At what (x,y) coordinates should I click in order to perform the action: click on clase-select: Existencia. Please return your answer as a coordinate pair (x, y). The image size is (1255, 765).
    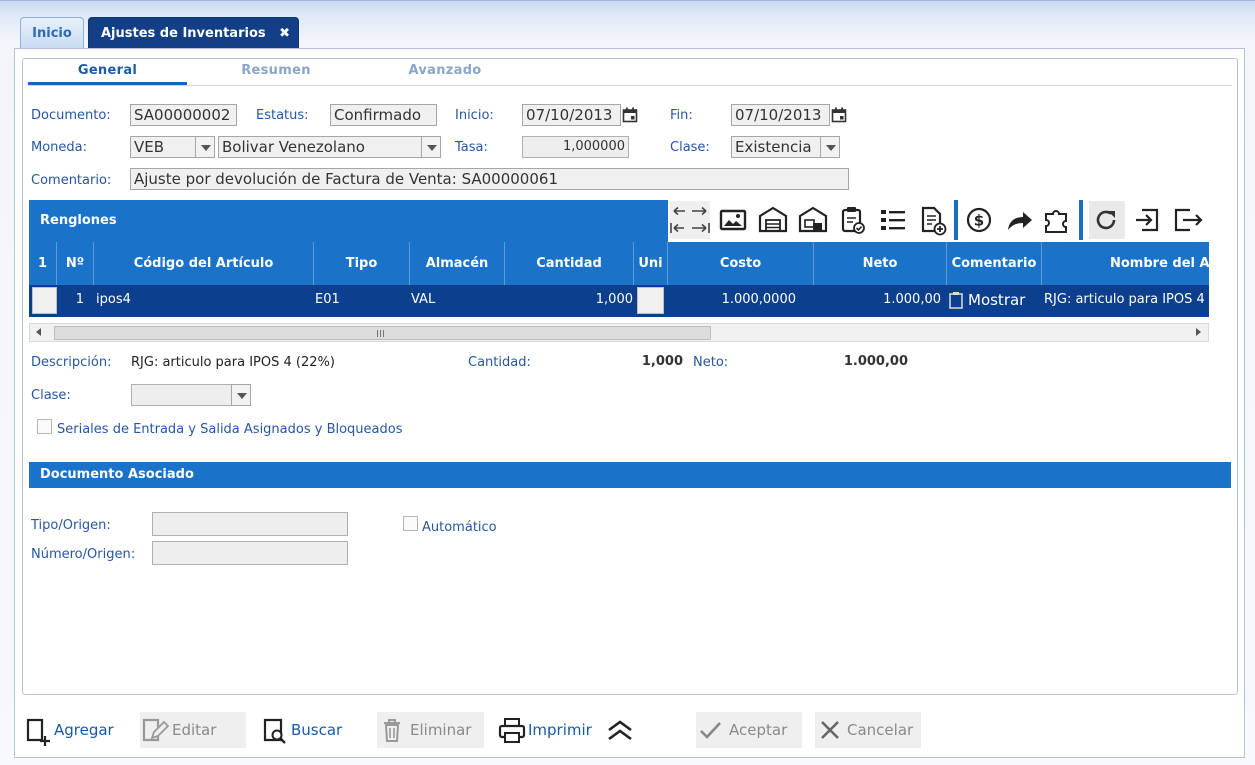
    Looking at the image, I should click on (776, 147).